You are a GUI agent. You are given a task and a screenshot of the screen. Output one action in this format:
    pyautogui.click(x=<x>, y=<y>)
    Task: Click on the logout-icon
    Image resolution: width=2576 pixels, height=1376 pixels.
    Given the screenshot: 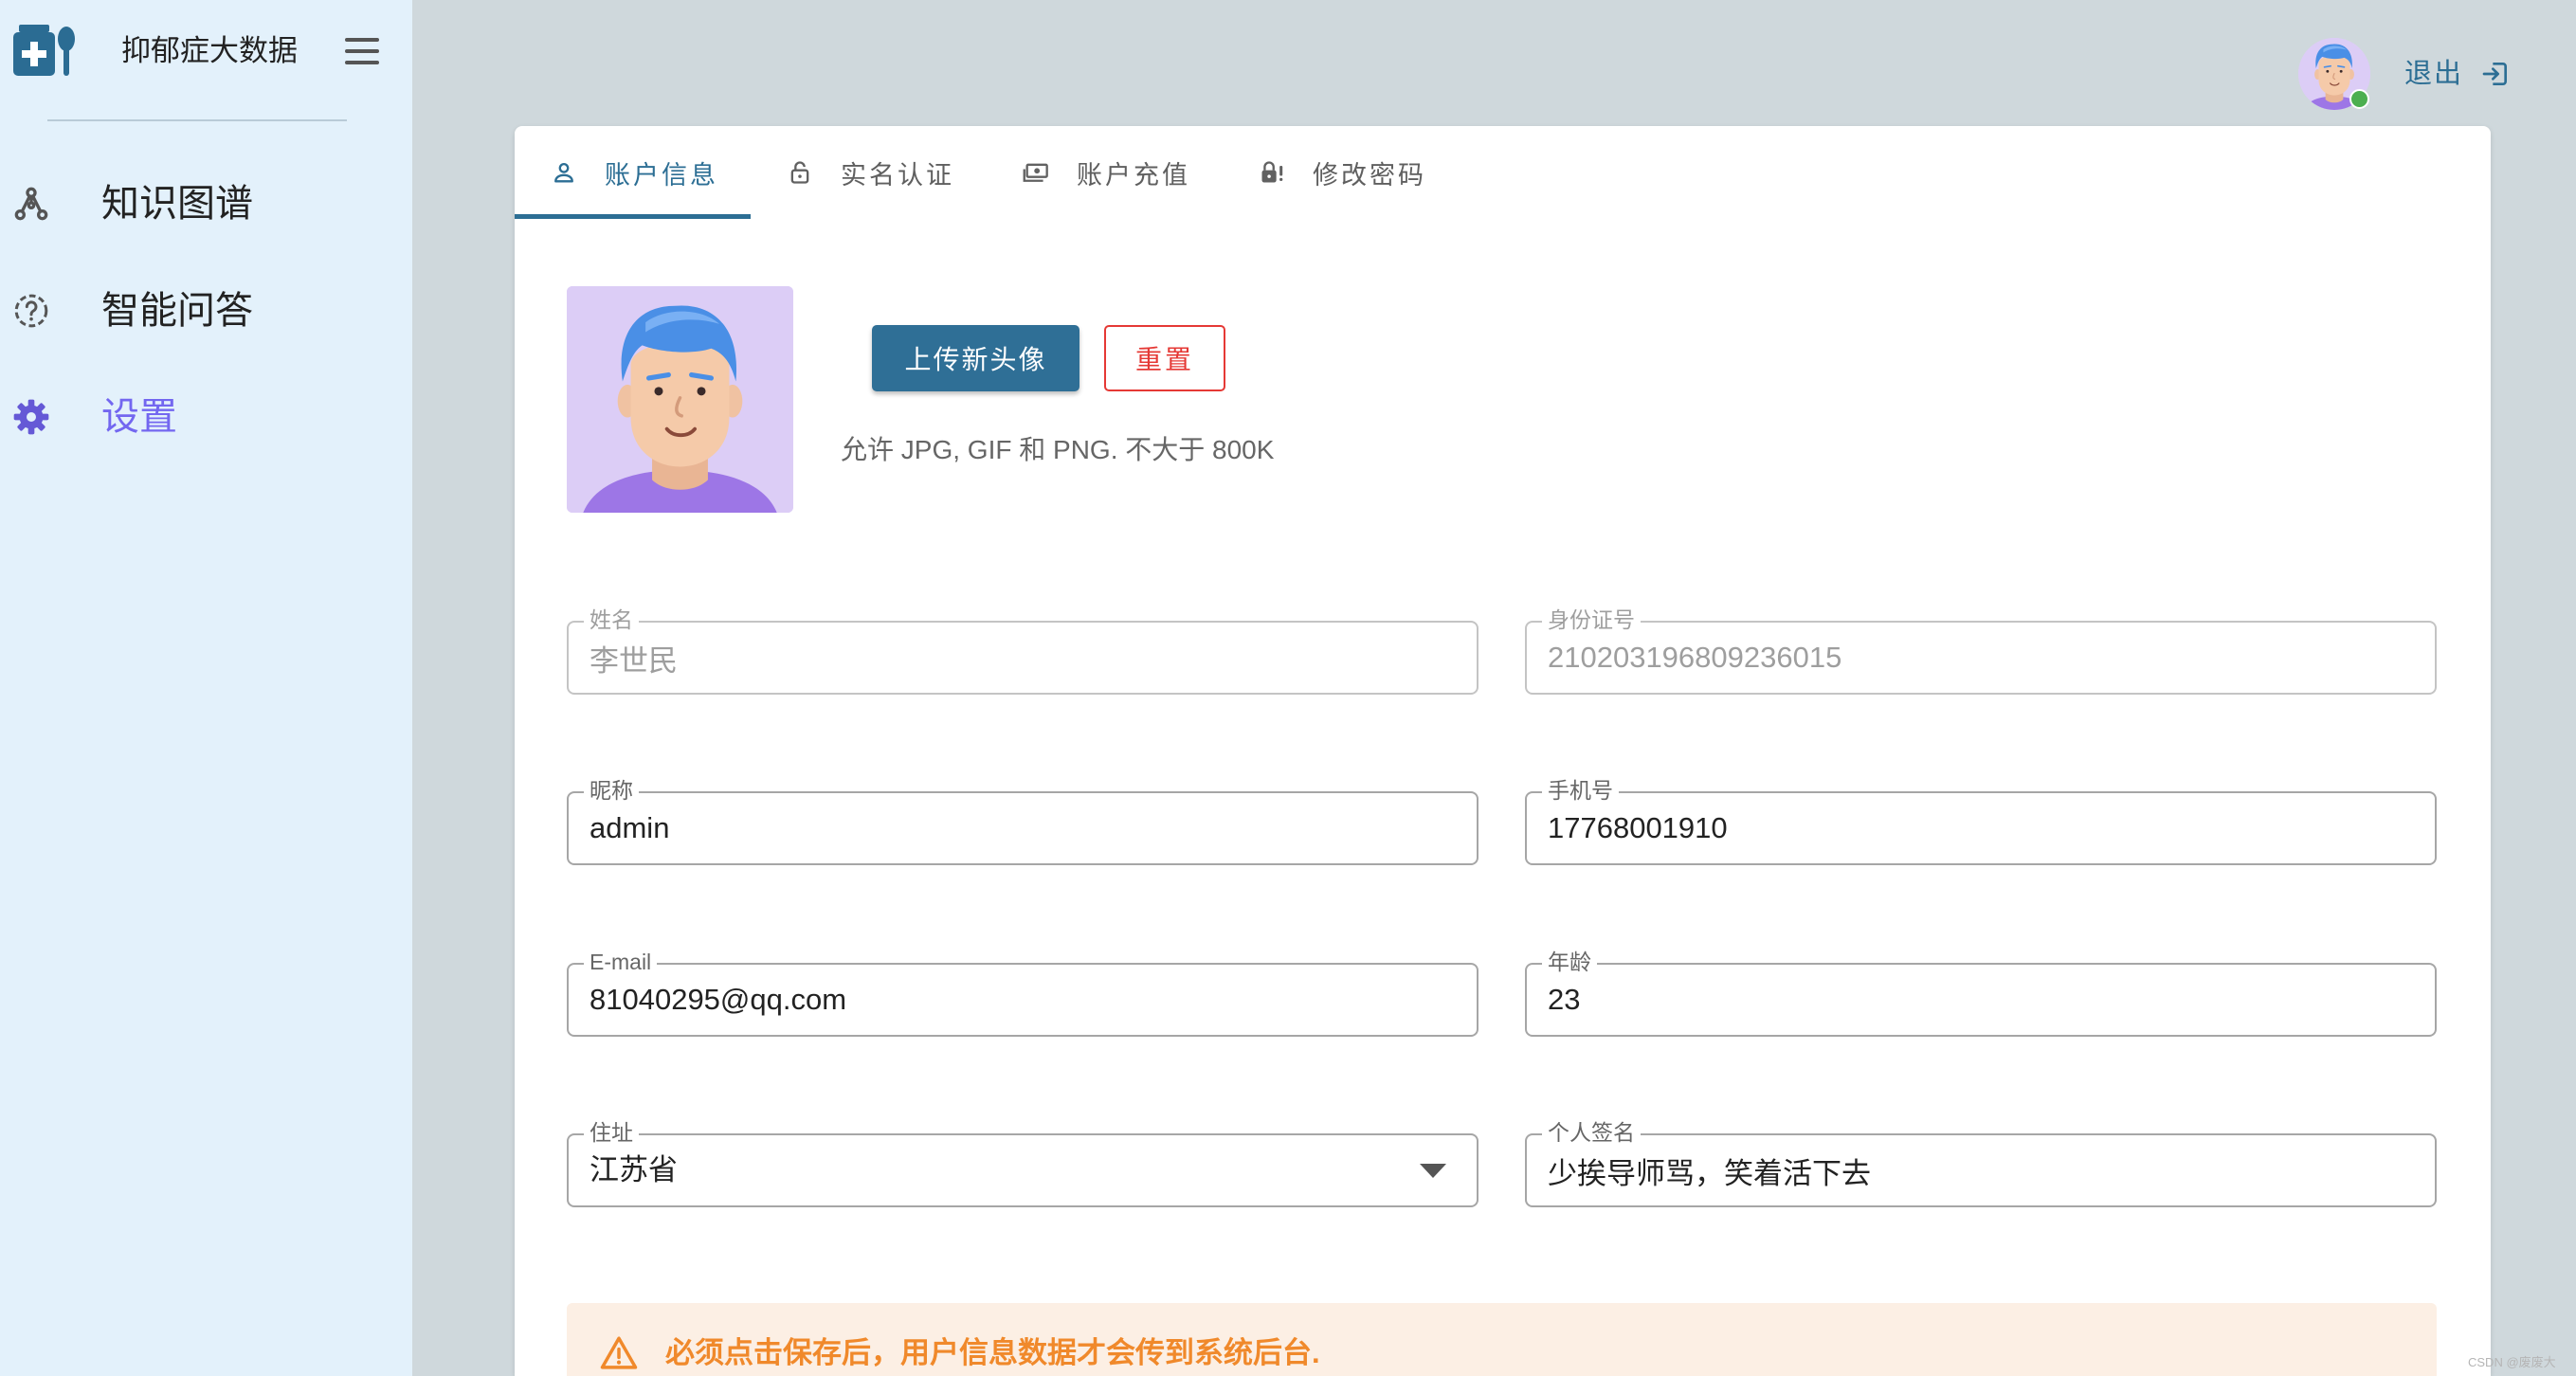 What is the action you would take?
    pyautogui.click(x=2495, y=74)
    